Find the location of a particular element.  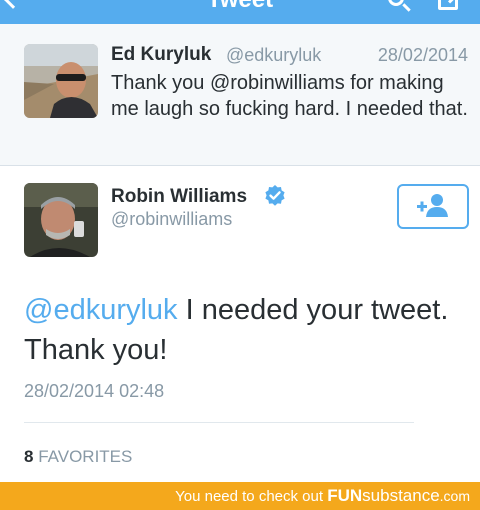

watermark-banner: You need to check out FUNsubstance.com is located at coordinates (240, 496).